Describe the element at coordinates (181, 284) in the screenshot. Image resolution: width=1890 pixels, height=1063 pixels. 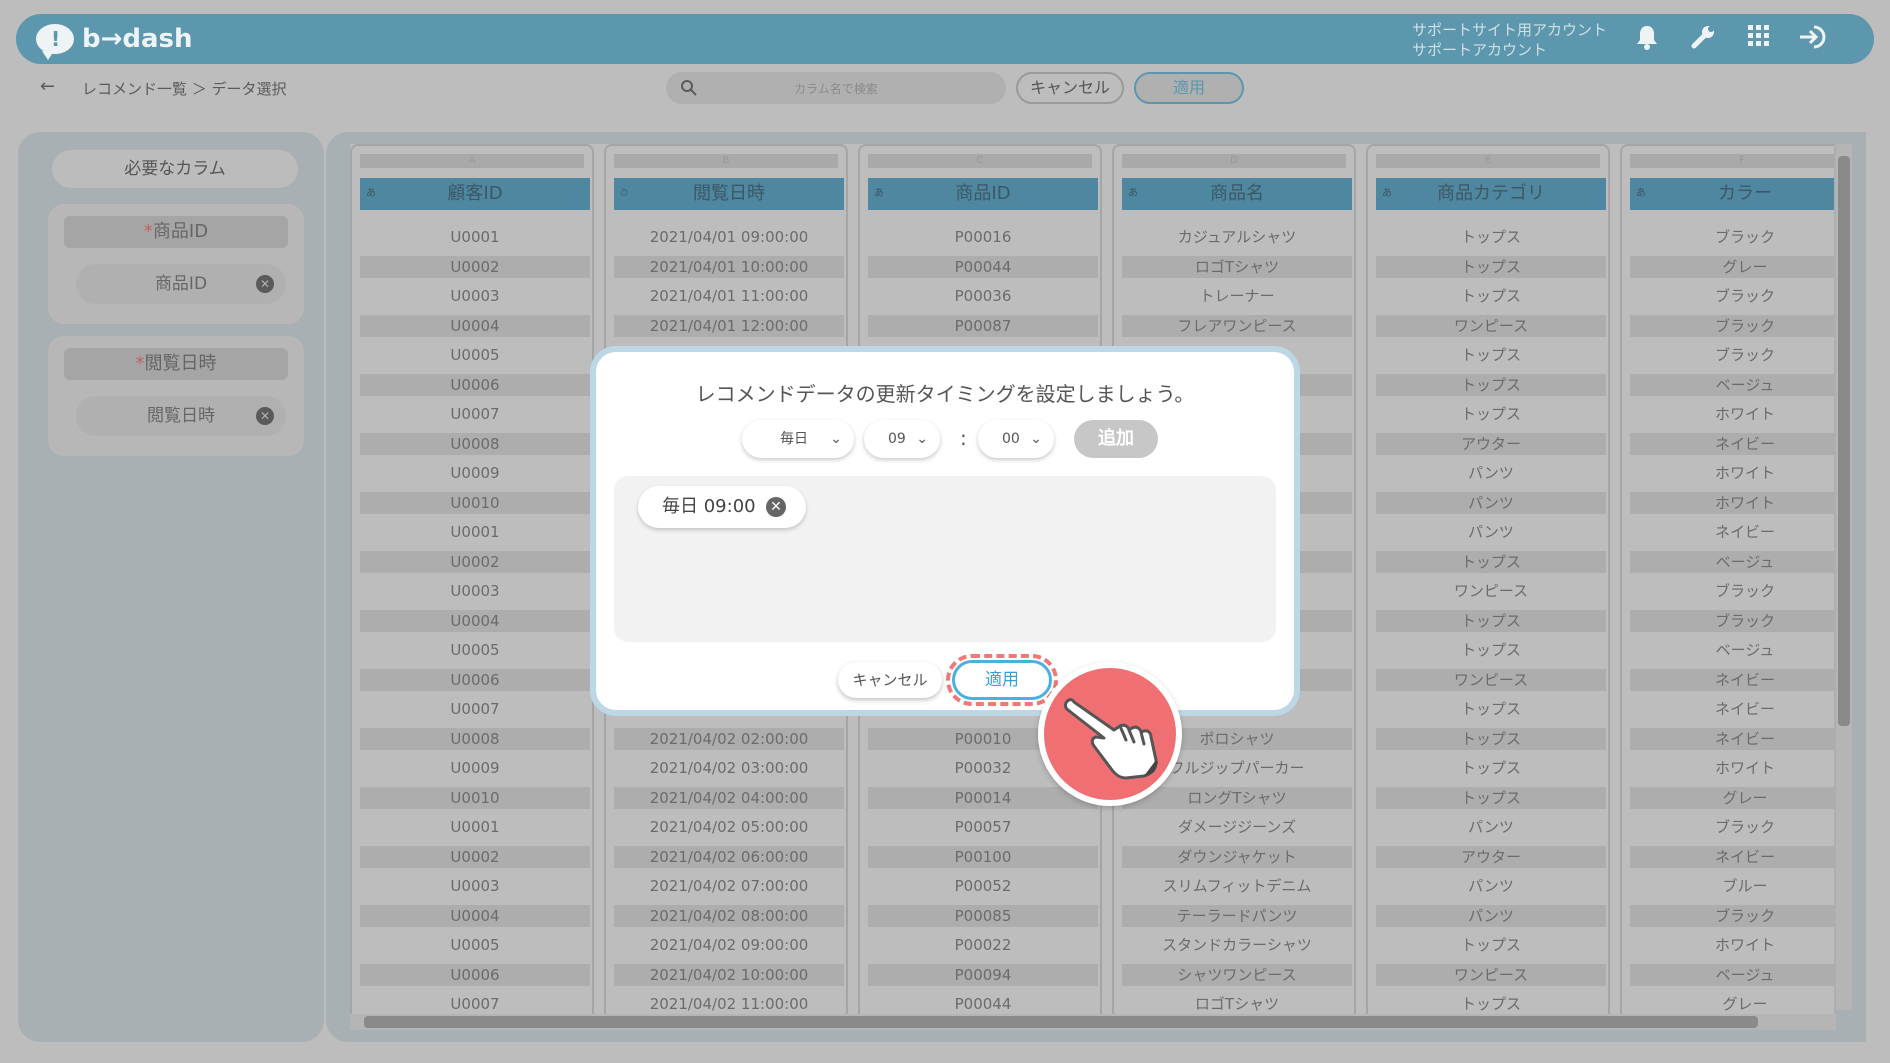
I see `assigned-column-chip: 商品ID ✕` at that location.